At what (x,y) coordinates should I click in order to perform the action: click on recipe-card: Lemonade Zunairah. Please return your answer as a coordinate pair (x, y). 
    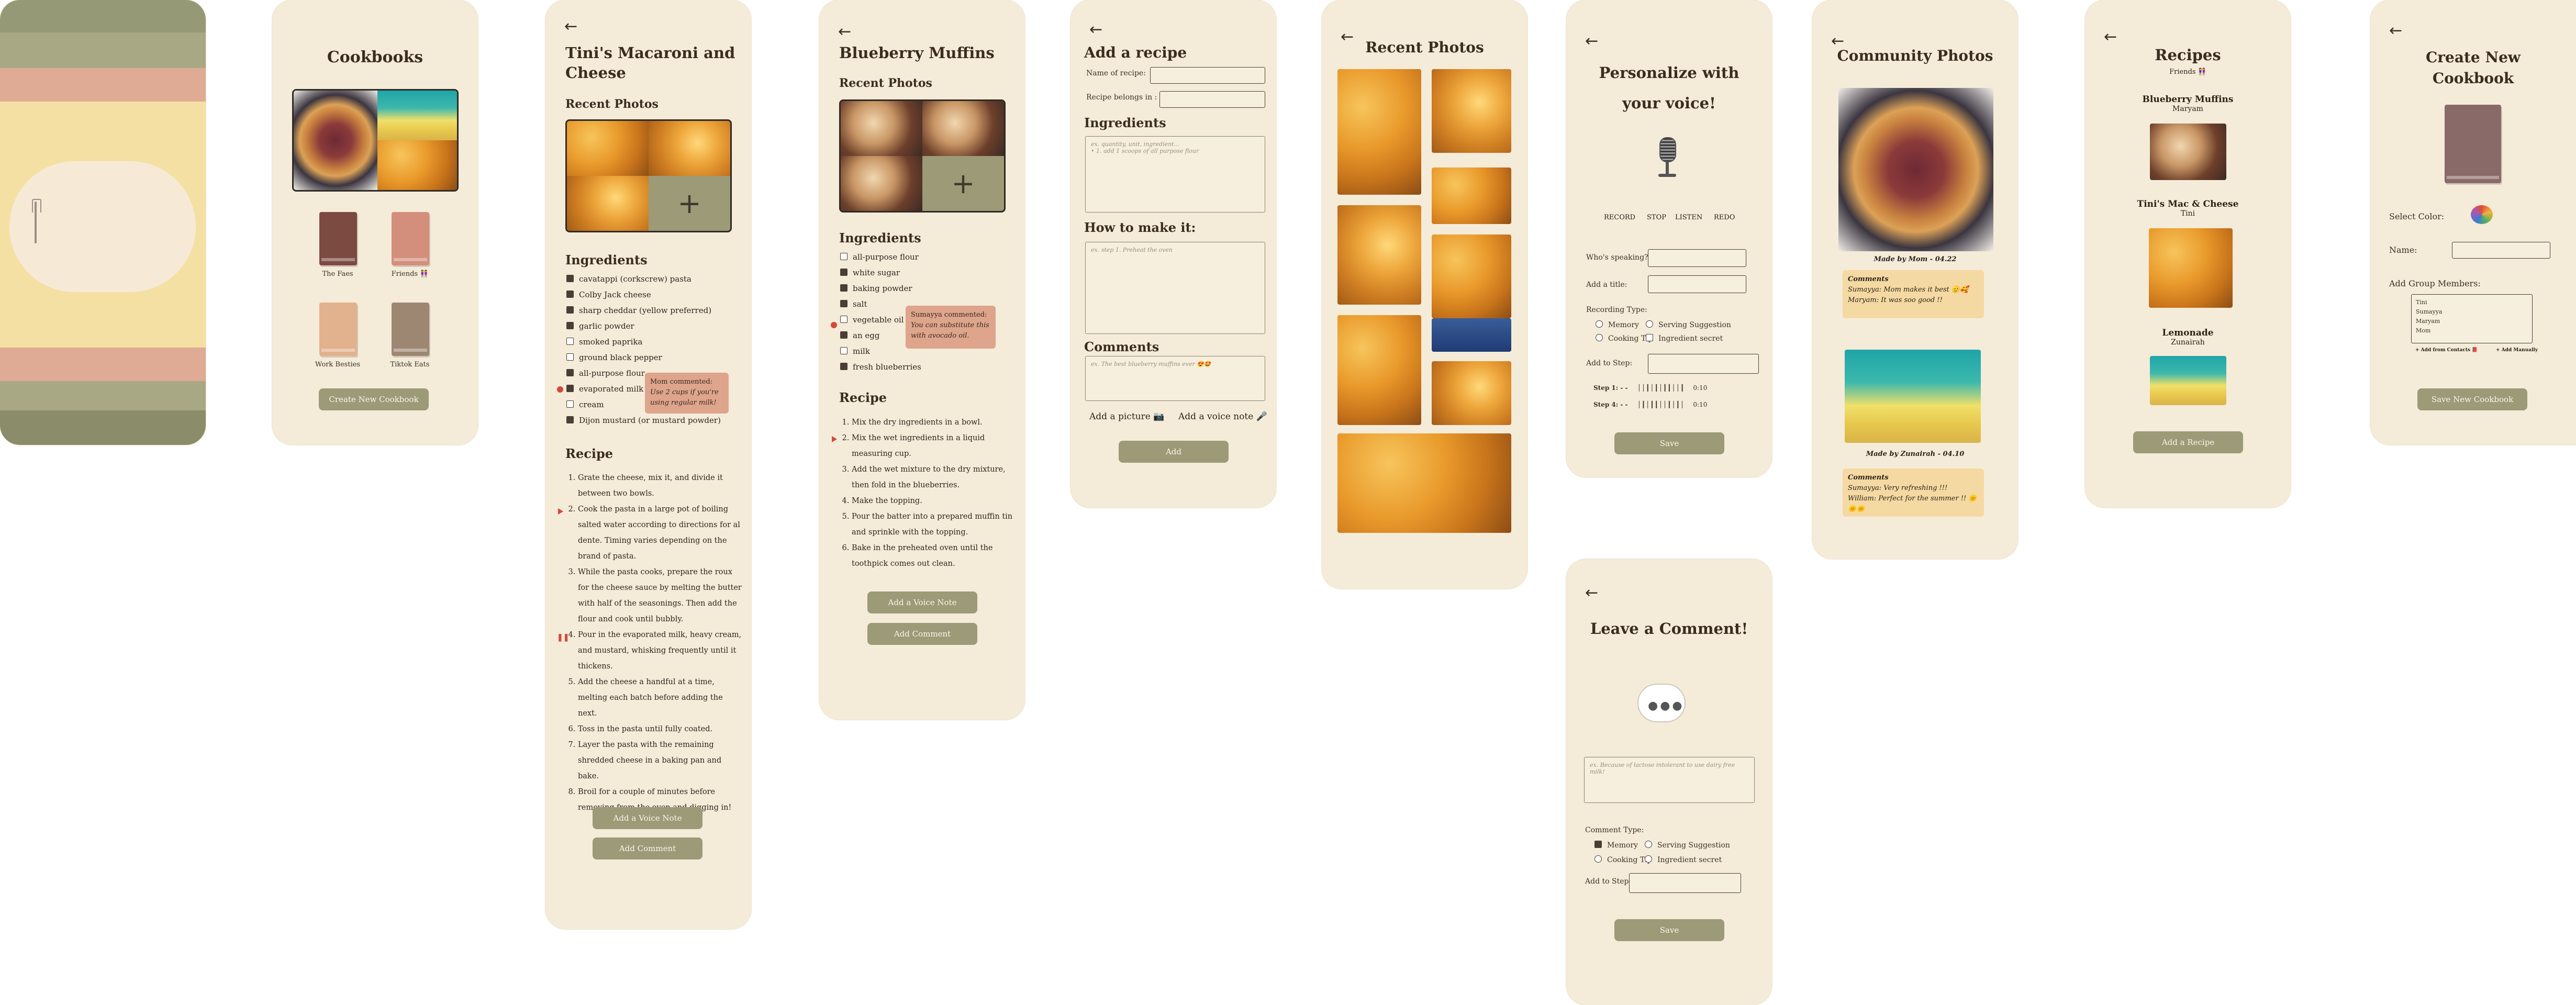
    Looking at the image, I should click on (2188, 337).